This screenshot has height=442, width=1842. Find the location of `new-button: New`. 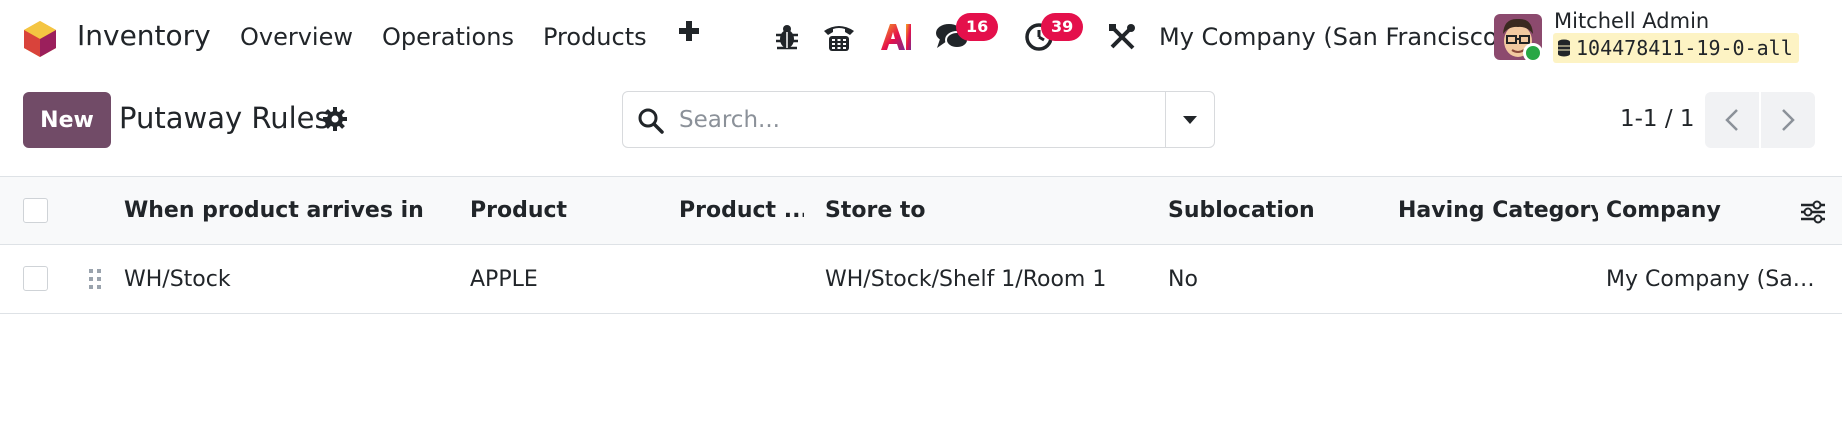

new-button: New is located at coordinates (67, 120).